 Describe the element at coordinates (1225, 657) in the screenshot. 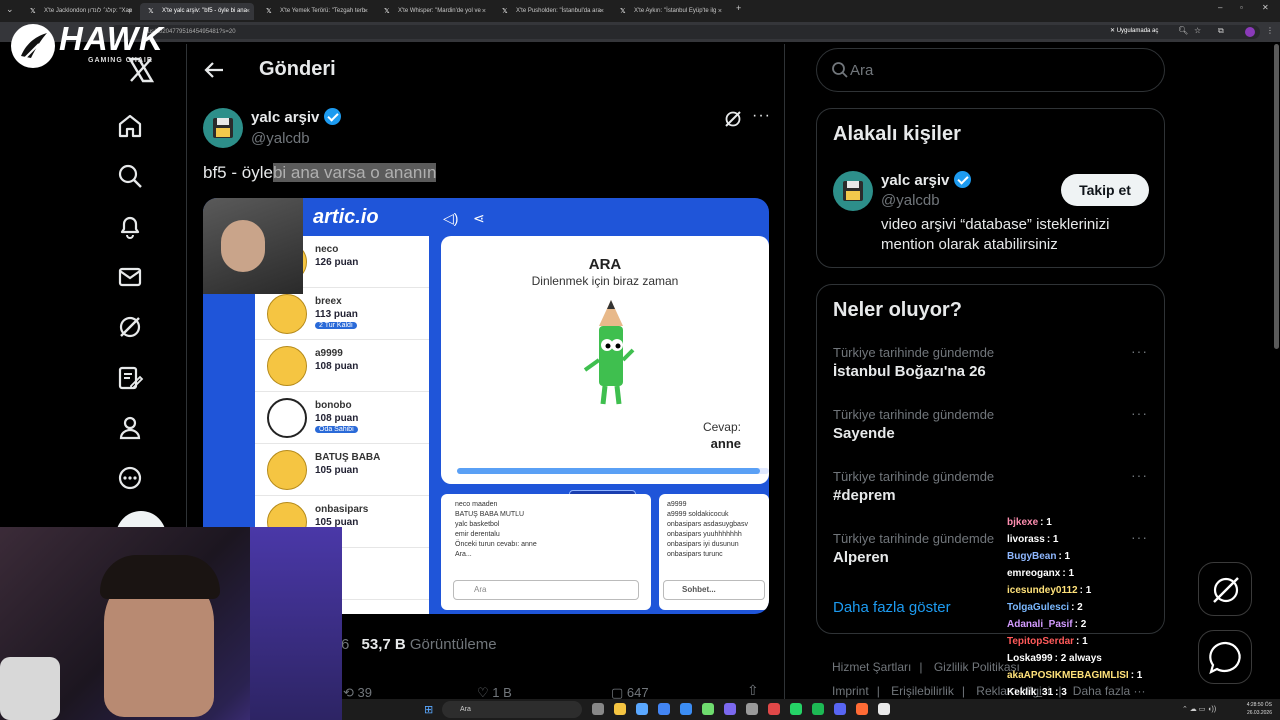

I see `chat-floating-button` at that location.